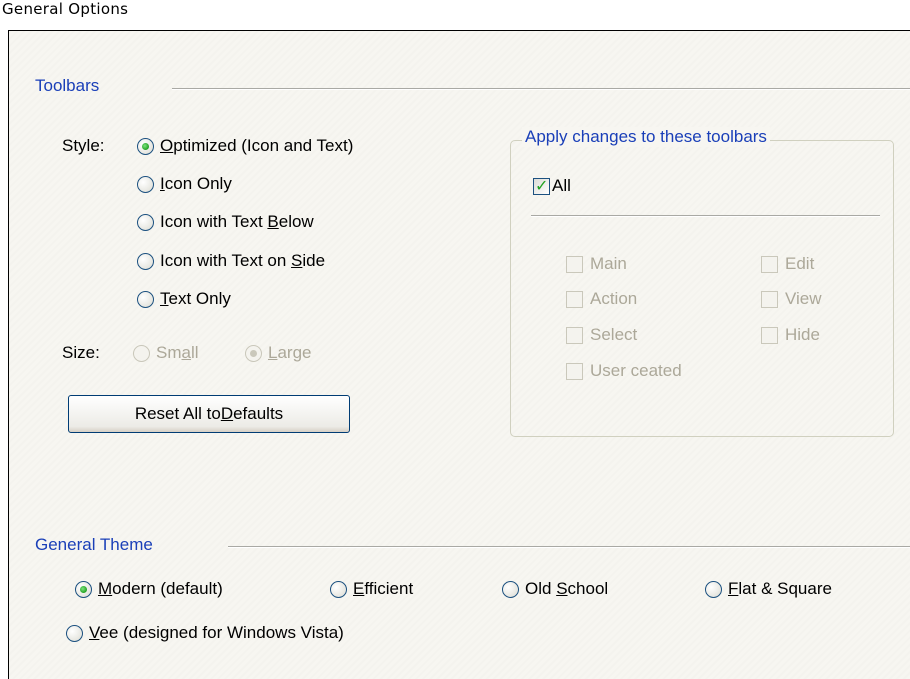 Image resolution: width=910 pixels, height=679 pixels. I want to click on label-text: efaults, so click(258, 413).